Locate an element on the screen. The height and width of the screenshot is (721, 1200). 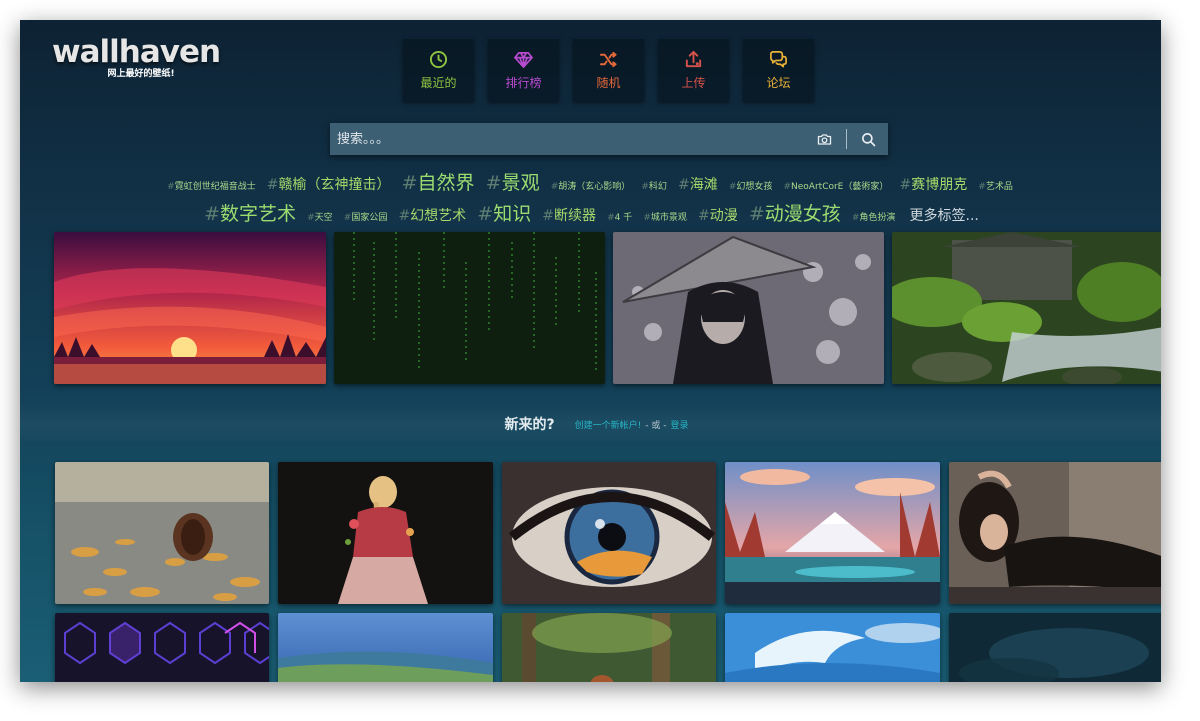
tag-link: #科幻 is located at coordinates (654, 187).